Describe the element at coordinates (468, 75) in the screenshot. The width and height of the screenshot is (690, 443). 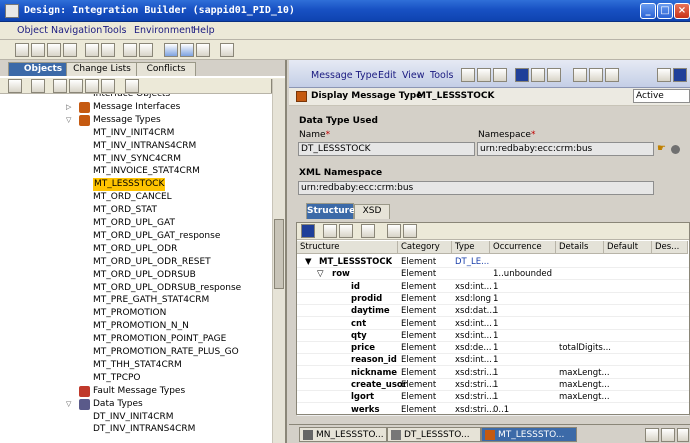
I see `edit-pencil-icon` at that location.